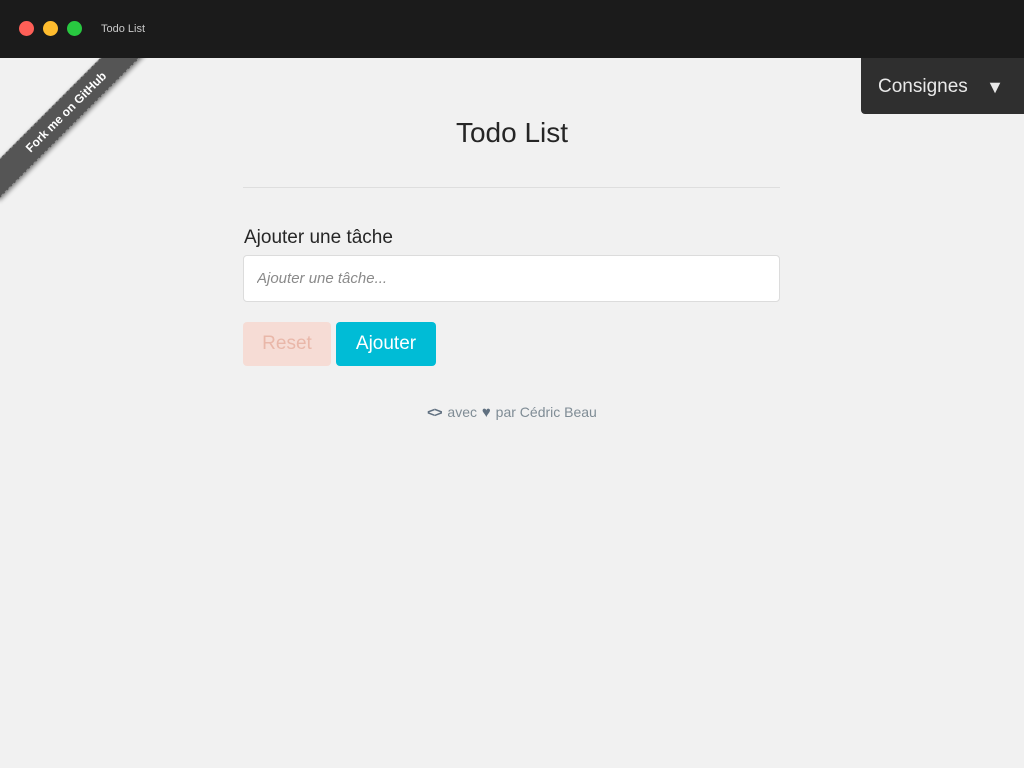  Describe the element at coordinates (995, 87) in the screenshot. I see `caret-down-icon: ▼` at that location.